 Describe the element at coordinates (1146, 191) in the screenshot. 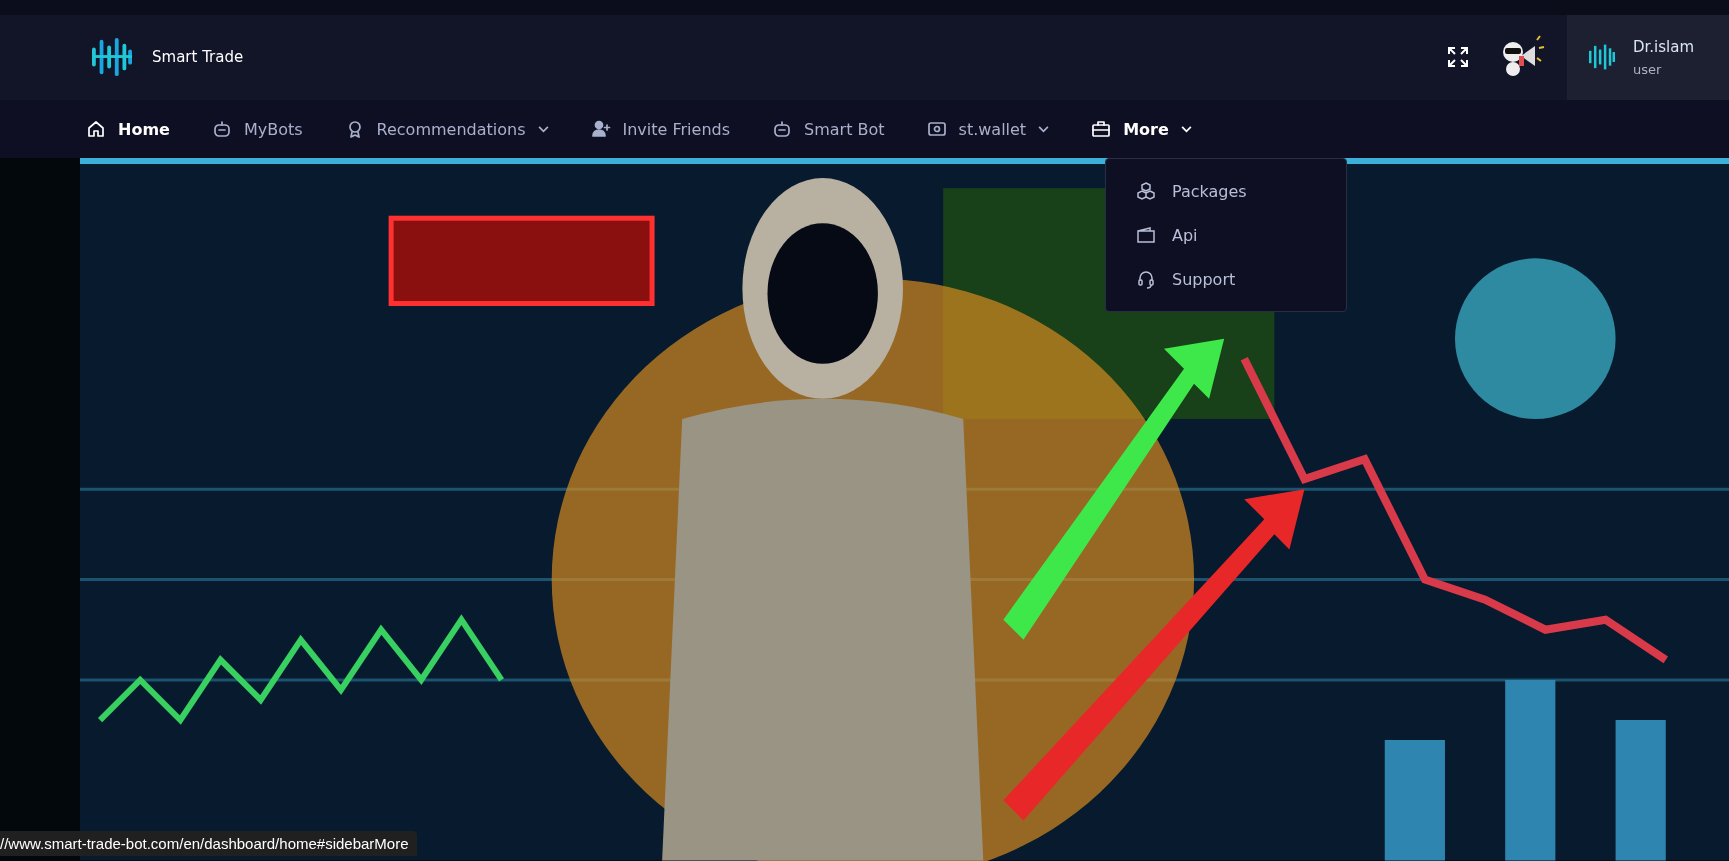

I see `boxes-icon` at that location.